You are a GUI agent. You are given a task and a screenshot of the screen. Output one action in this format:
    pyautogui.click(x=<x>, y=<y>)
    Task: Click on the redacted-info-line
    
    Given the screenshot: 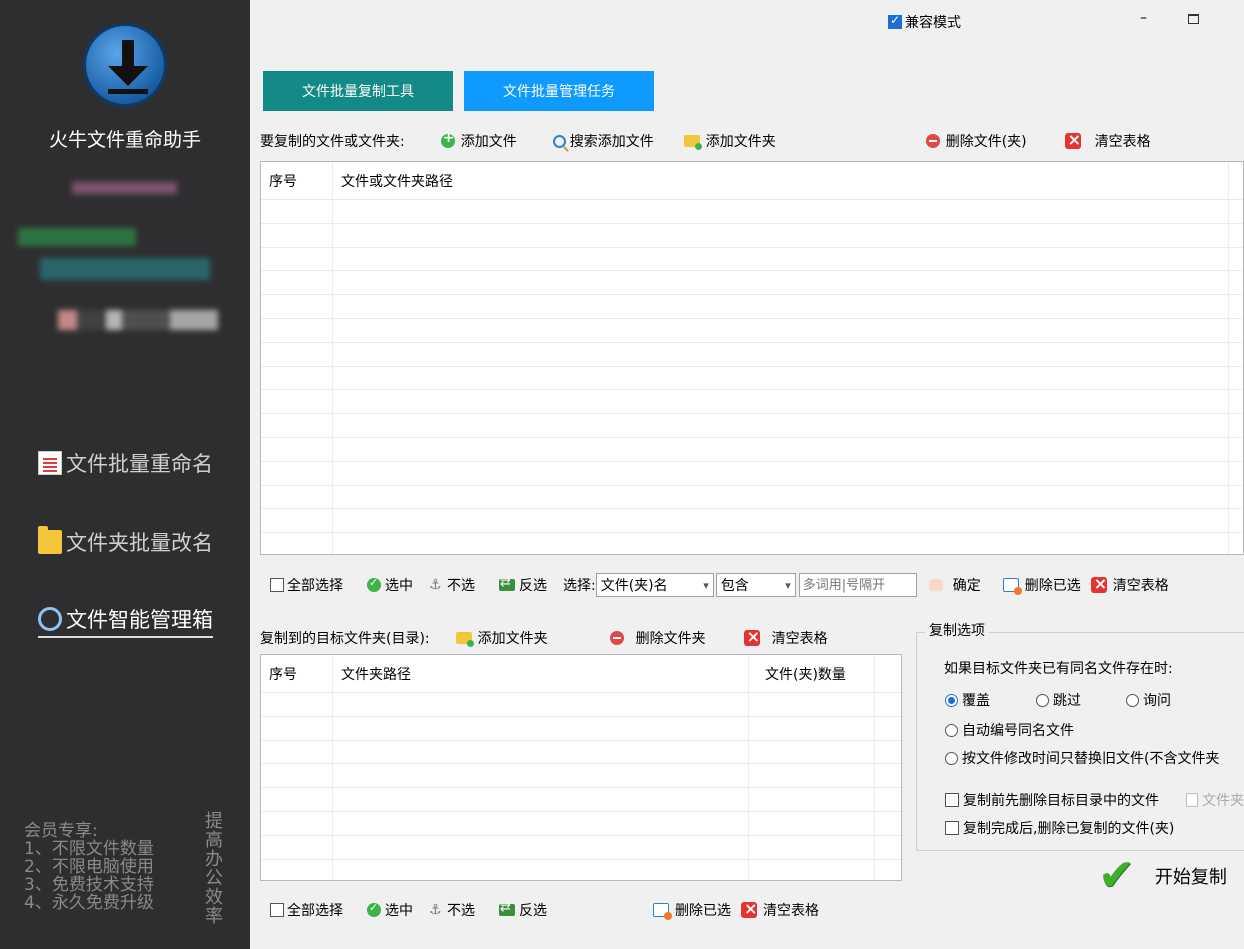 What is the action you would take?
    pyautogui.click(x=125, y=269)
    